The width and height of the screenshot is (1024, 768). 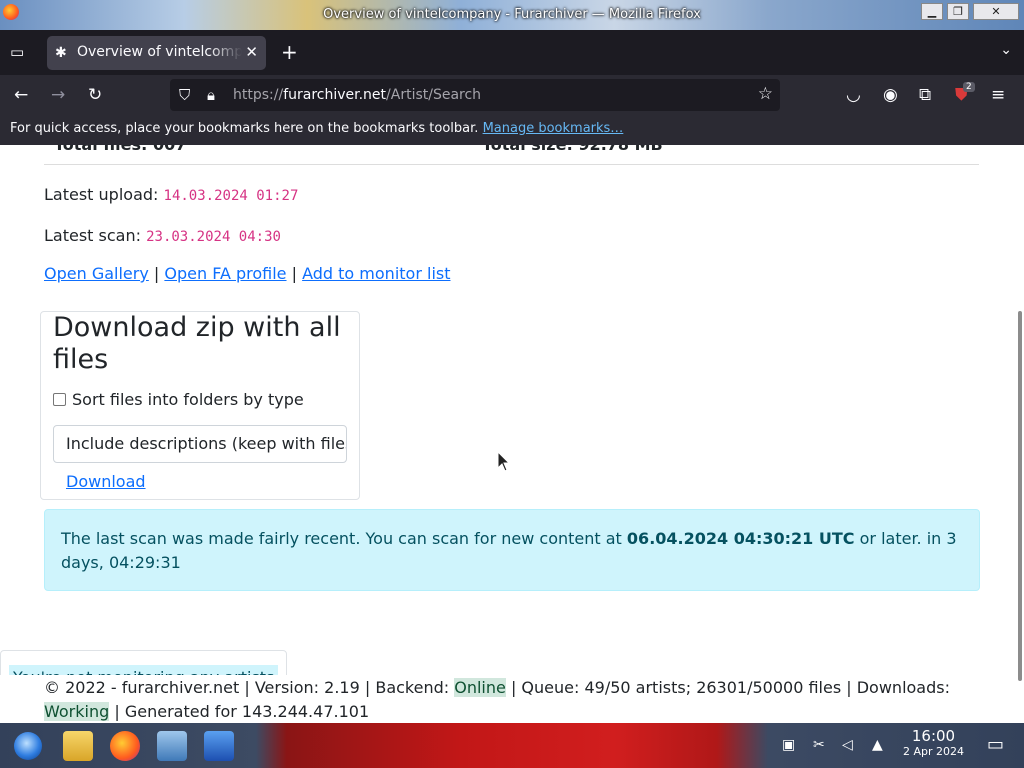 I want to click on checkbox-box, so click(x=59, y=399).